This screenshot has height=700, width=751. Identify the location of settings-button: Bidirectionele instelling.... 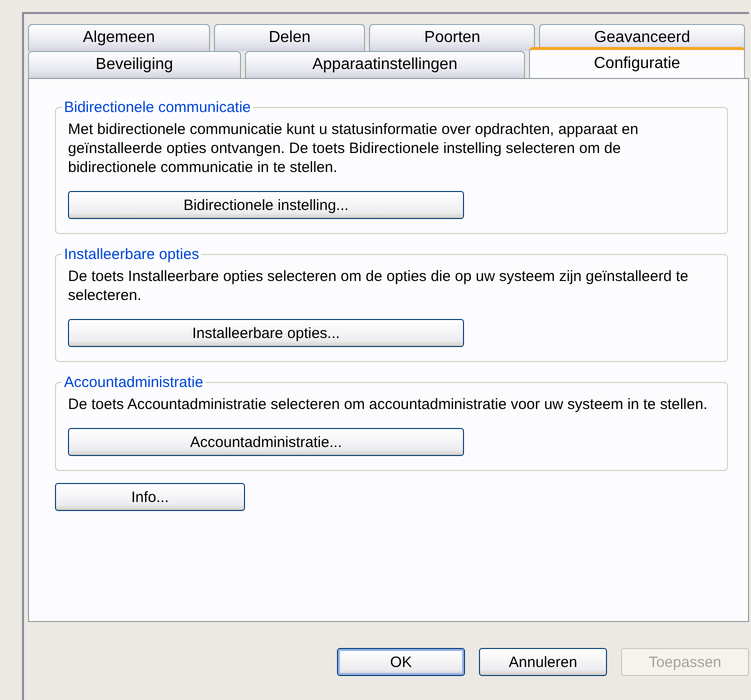
(266, 205).